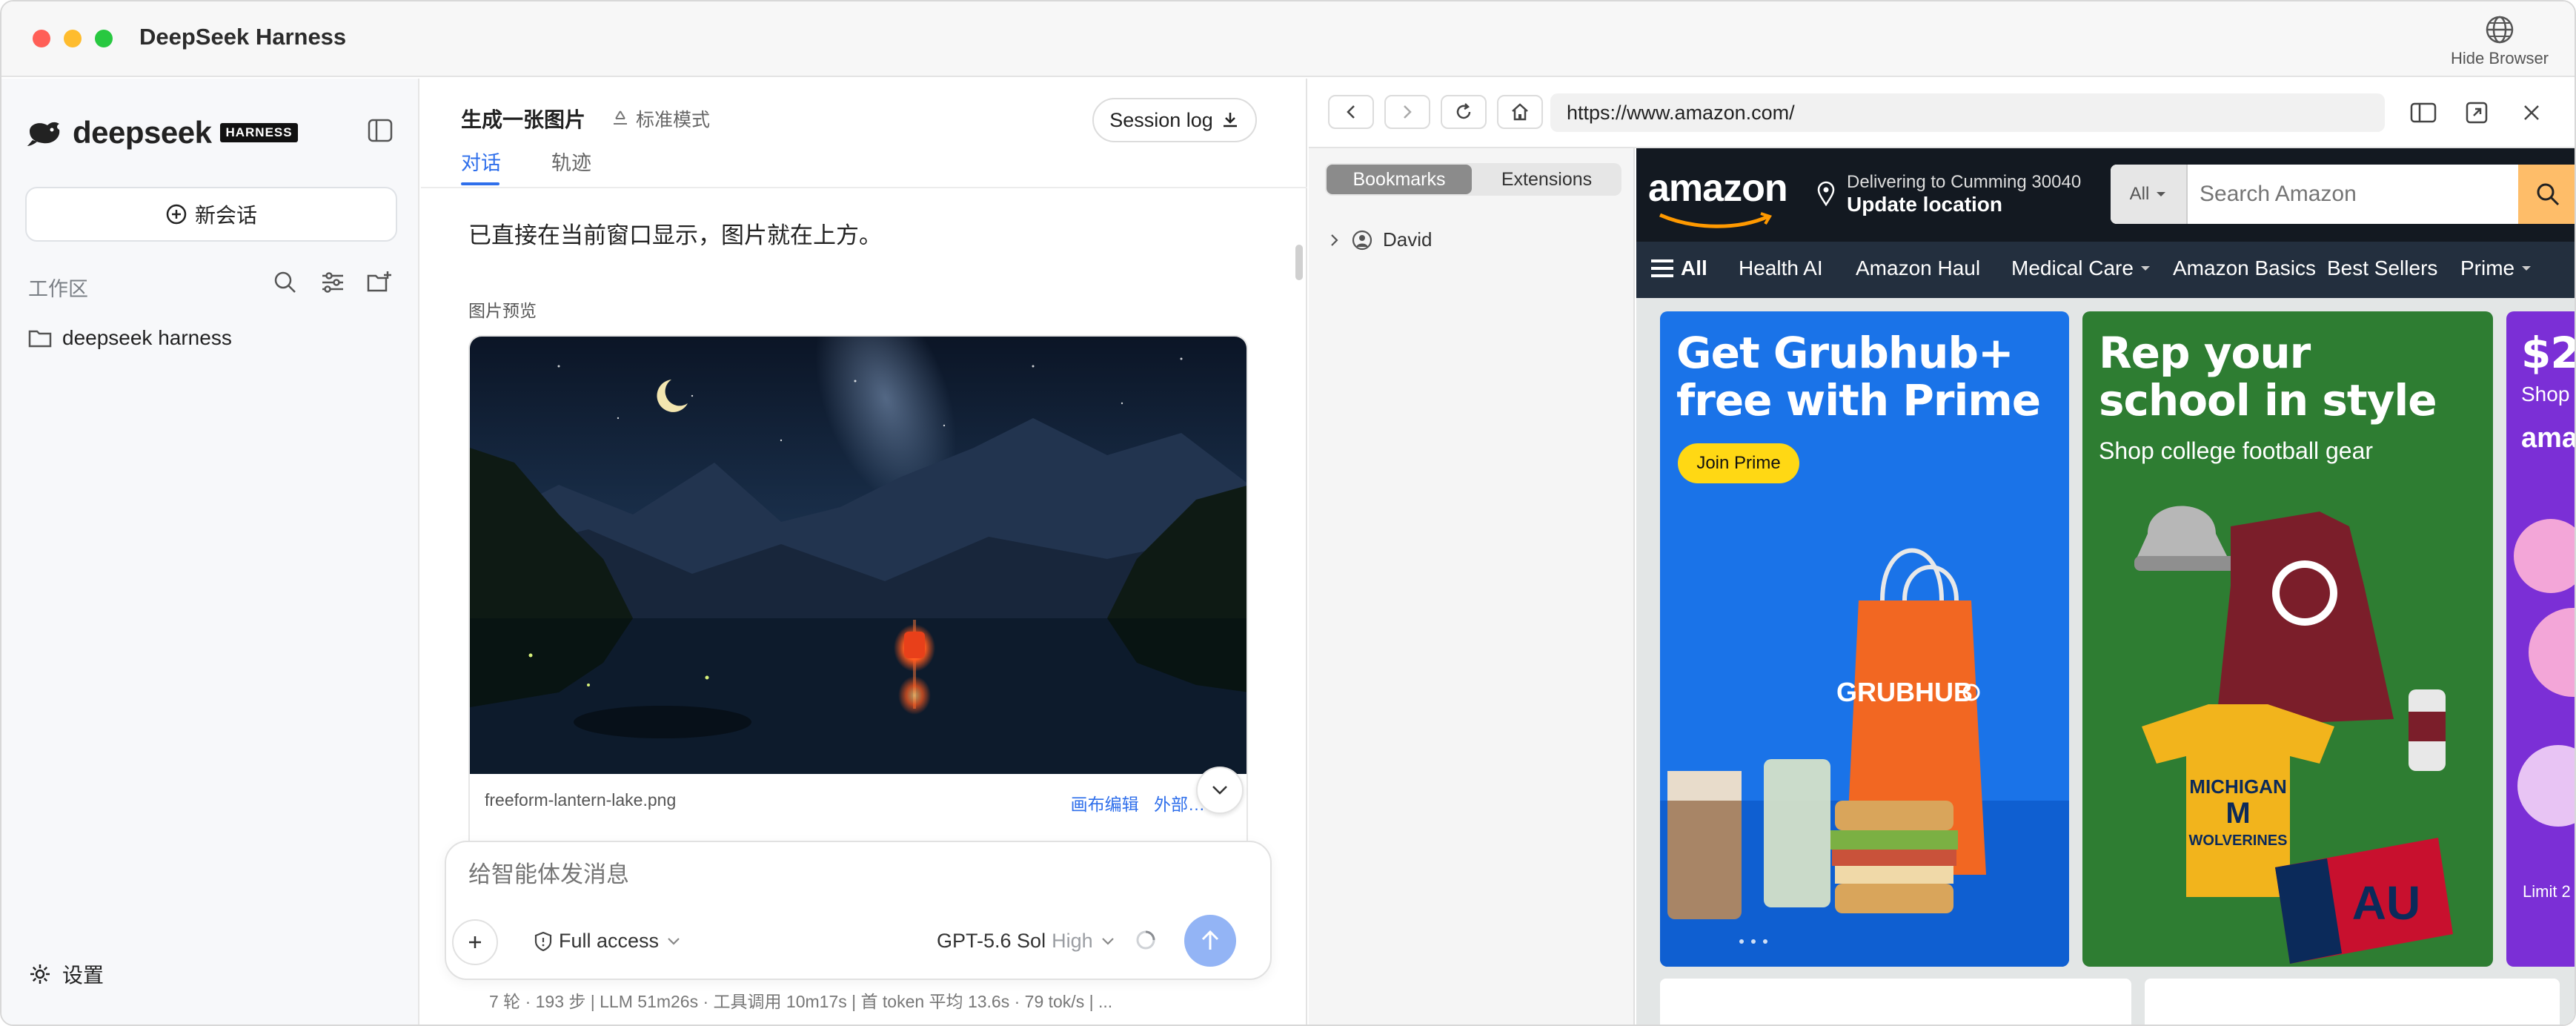  What do you see at coordinates (41, 38) in the screenshot?
I see `close-window-button` at bounding box center [41, 38].